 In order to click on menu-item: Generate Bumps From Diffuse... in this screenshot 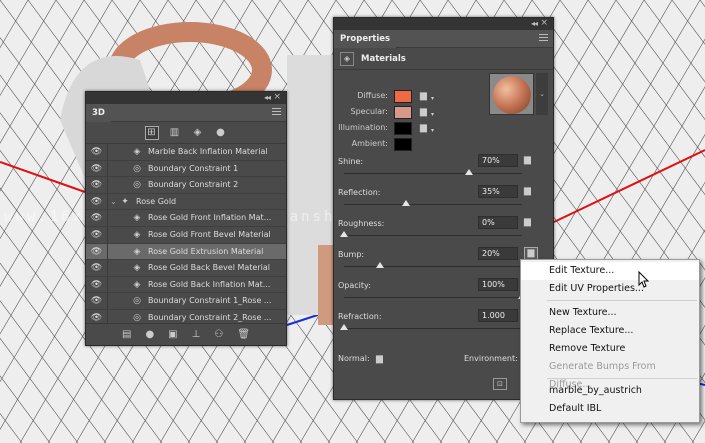, I will do `click(602, 375)`.